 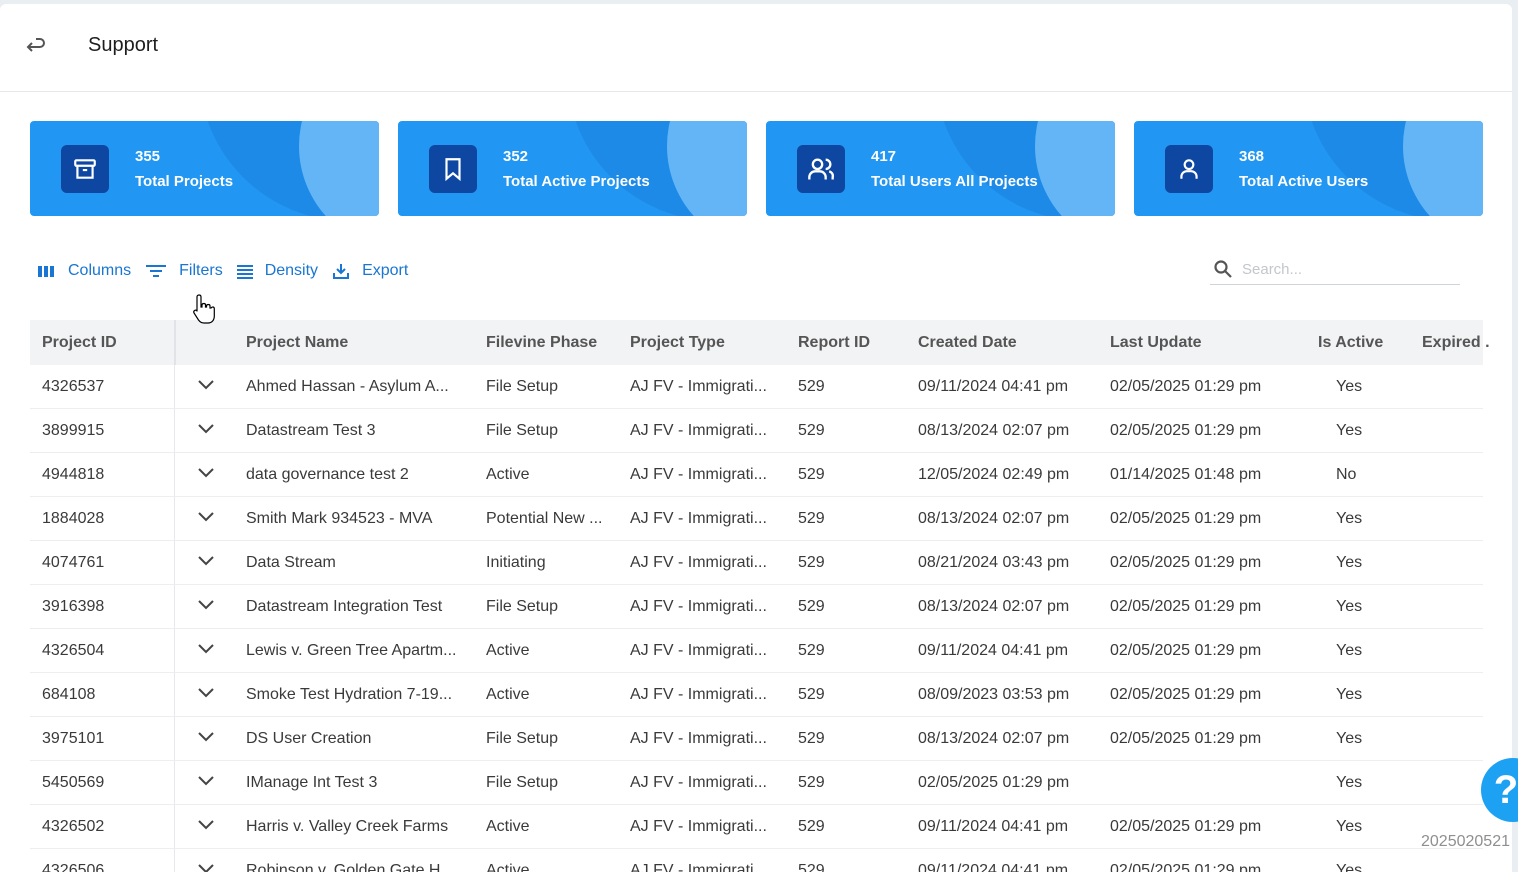 I want to click on cell-project-name: data governance test 2, so click(x=327, y=474).